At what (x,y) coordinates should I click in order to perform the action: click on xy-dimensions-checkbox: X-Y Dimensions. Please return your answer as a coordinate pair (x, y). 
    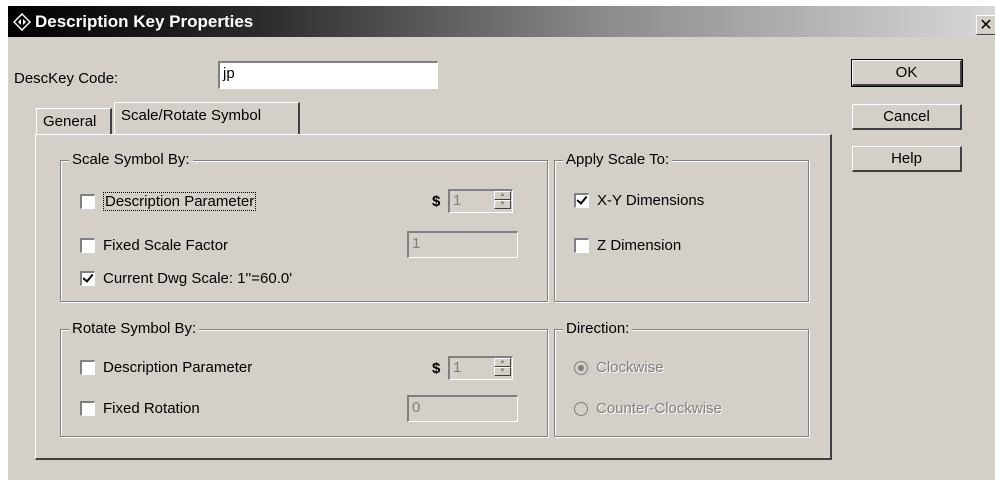
    Looking at the image, I should click on (639, 200).